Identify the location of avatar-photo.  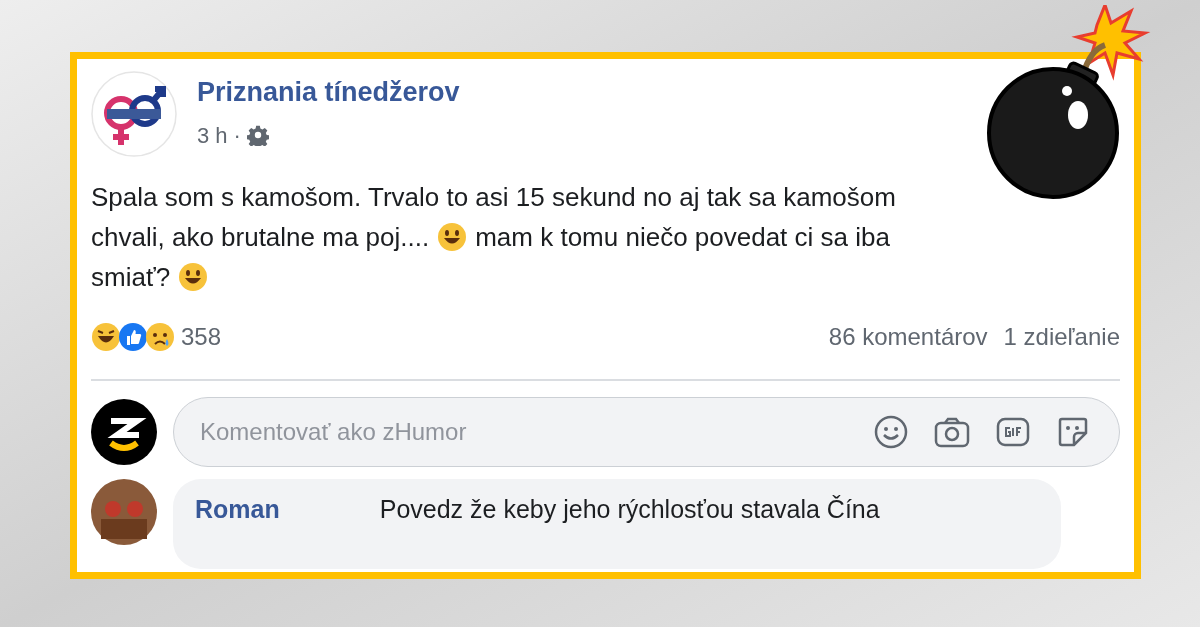
(124, 512).